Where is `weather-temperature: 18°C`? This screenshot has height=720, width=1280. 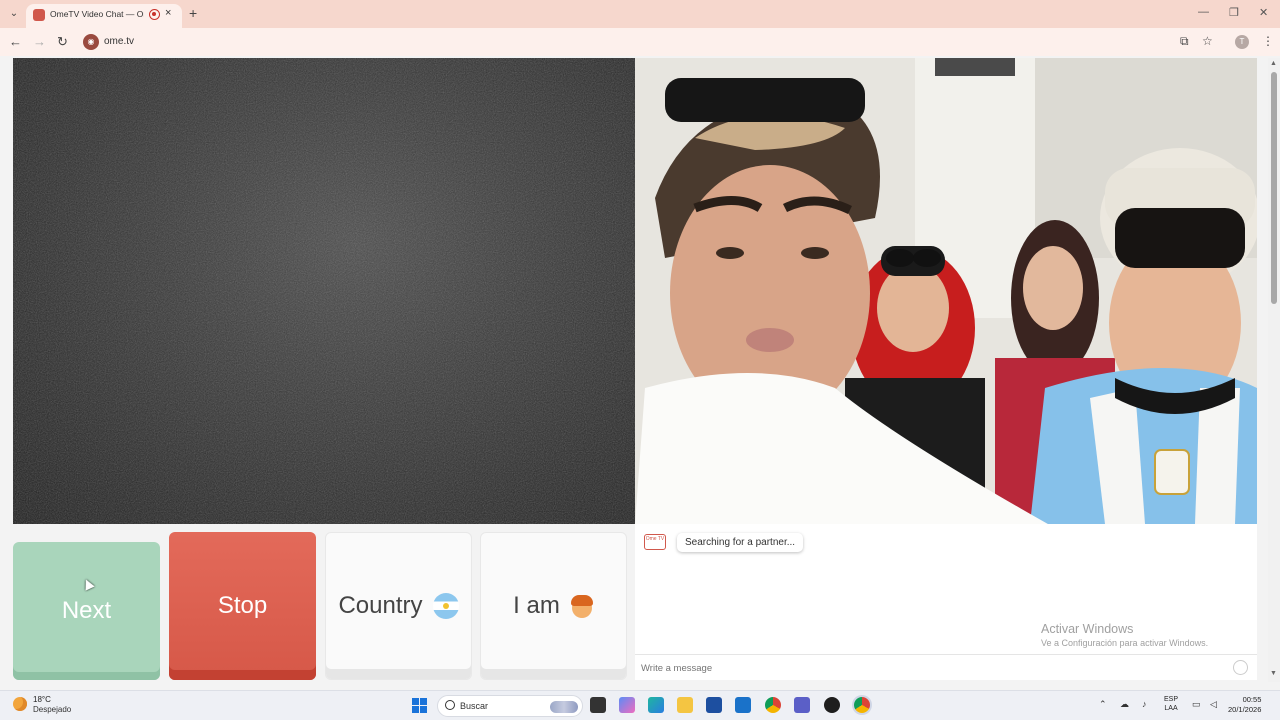 weather-temperature: 18°C is located at coordinates (42, 699).